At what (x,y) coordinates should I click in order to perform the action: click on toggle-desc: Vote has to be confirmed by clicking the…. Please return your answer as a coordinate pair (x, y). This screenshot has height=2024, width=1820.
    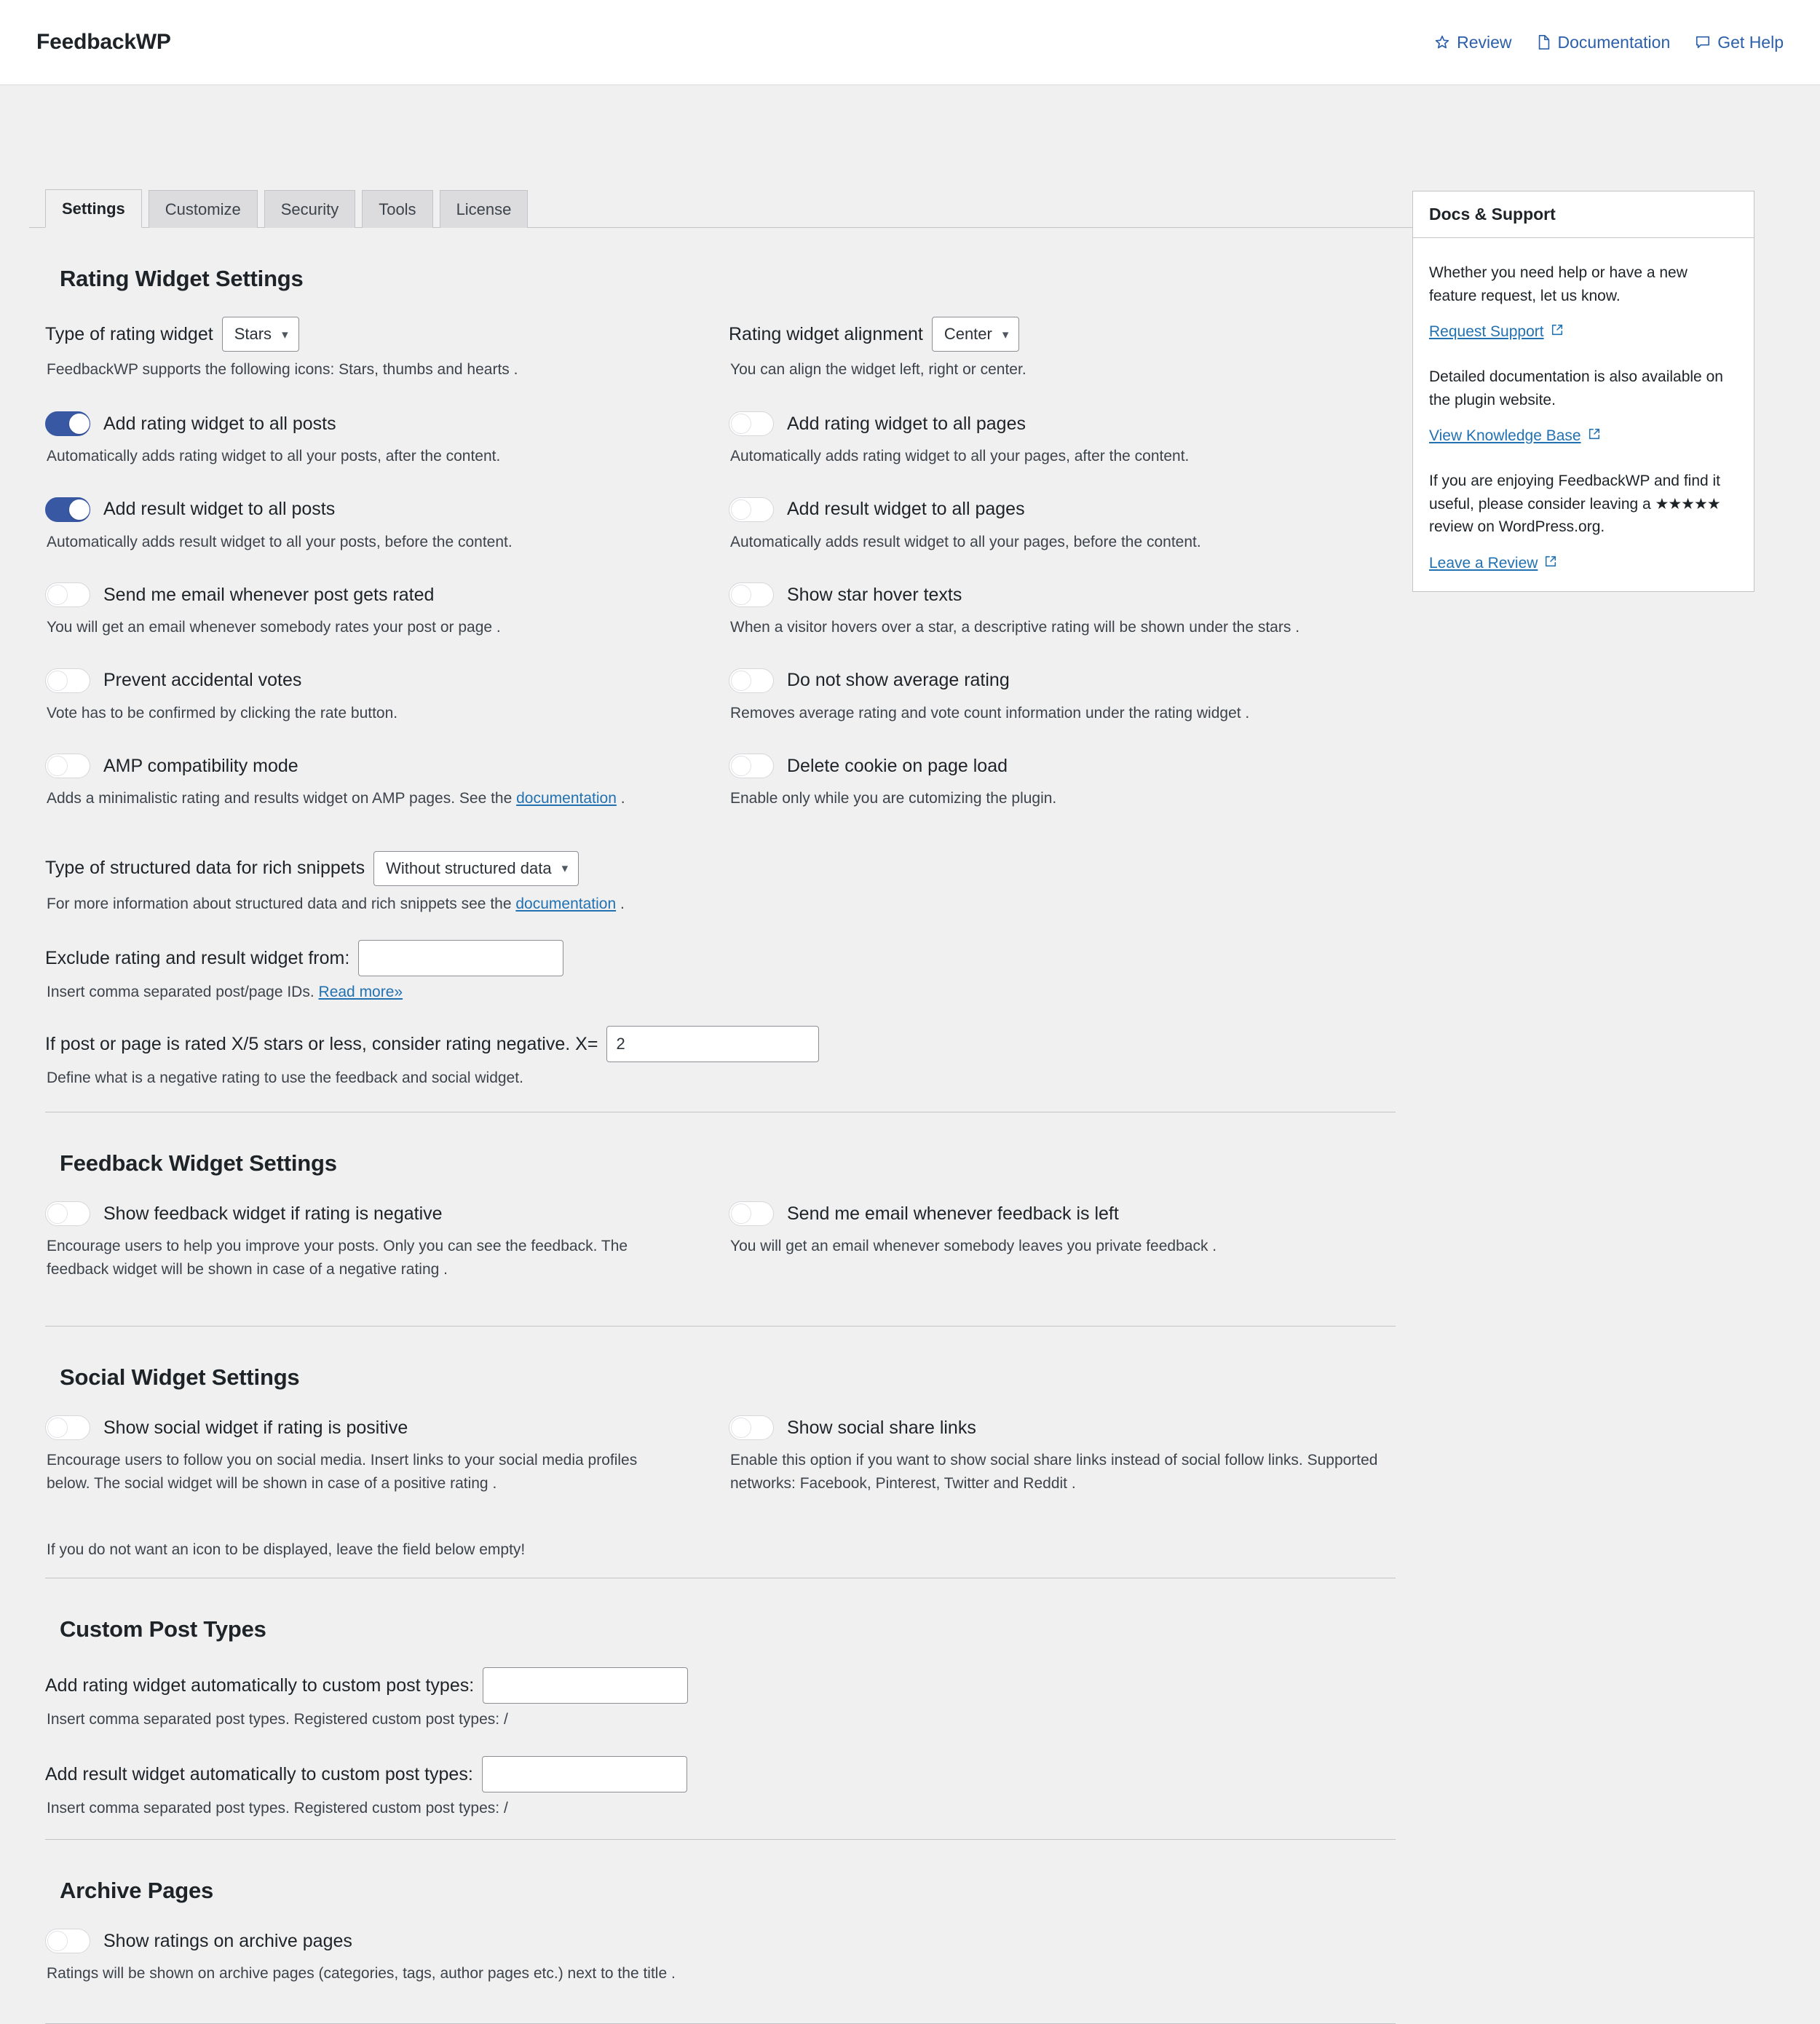
    Looking at the image, I should click on (222, 713).